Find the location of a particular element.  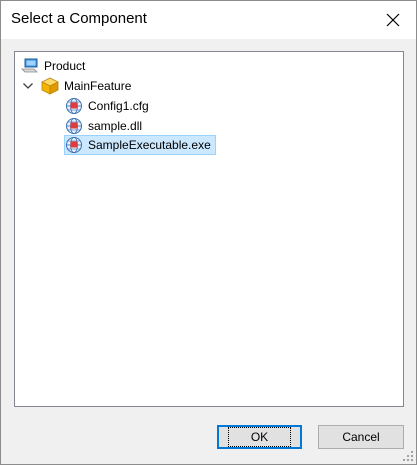

tree-item-sample-dll: sample.dll is located at coordinates (104, 126).